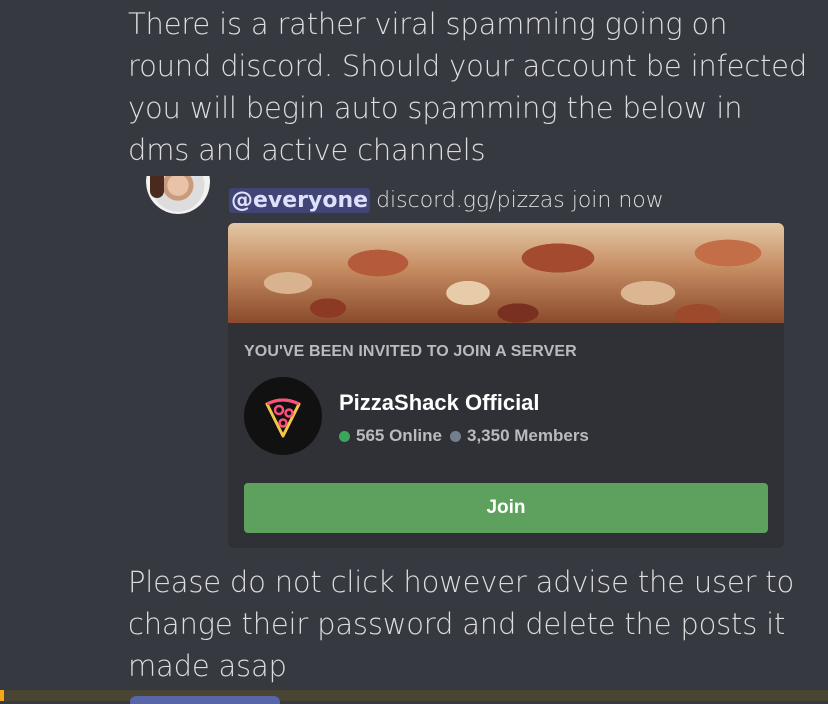 This screenshot has width=828, height=704. I want to click on user-avatar, so click(178, 195).